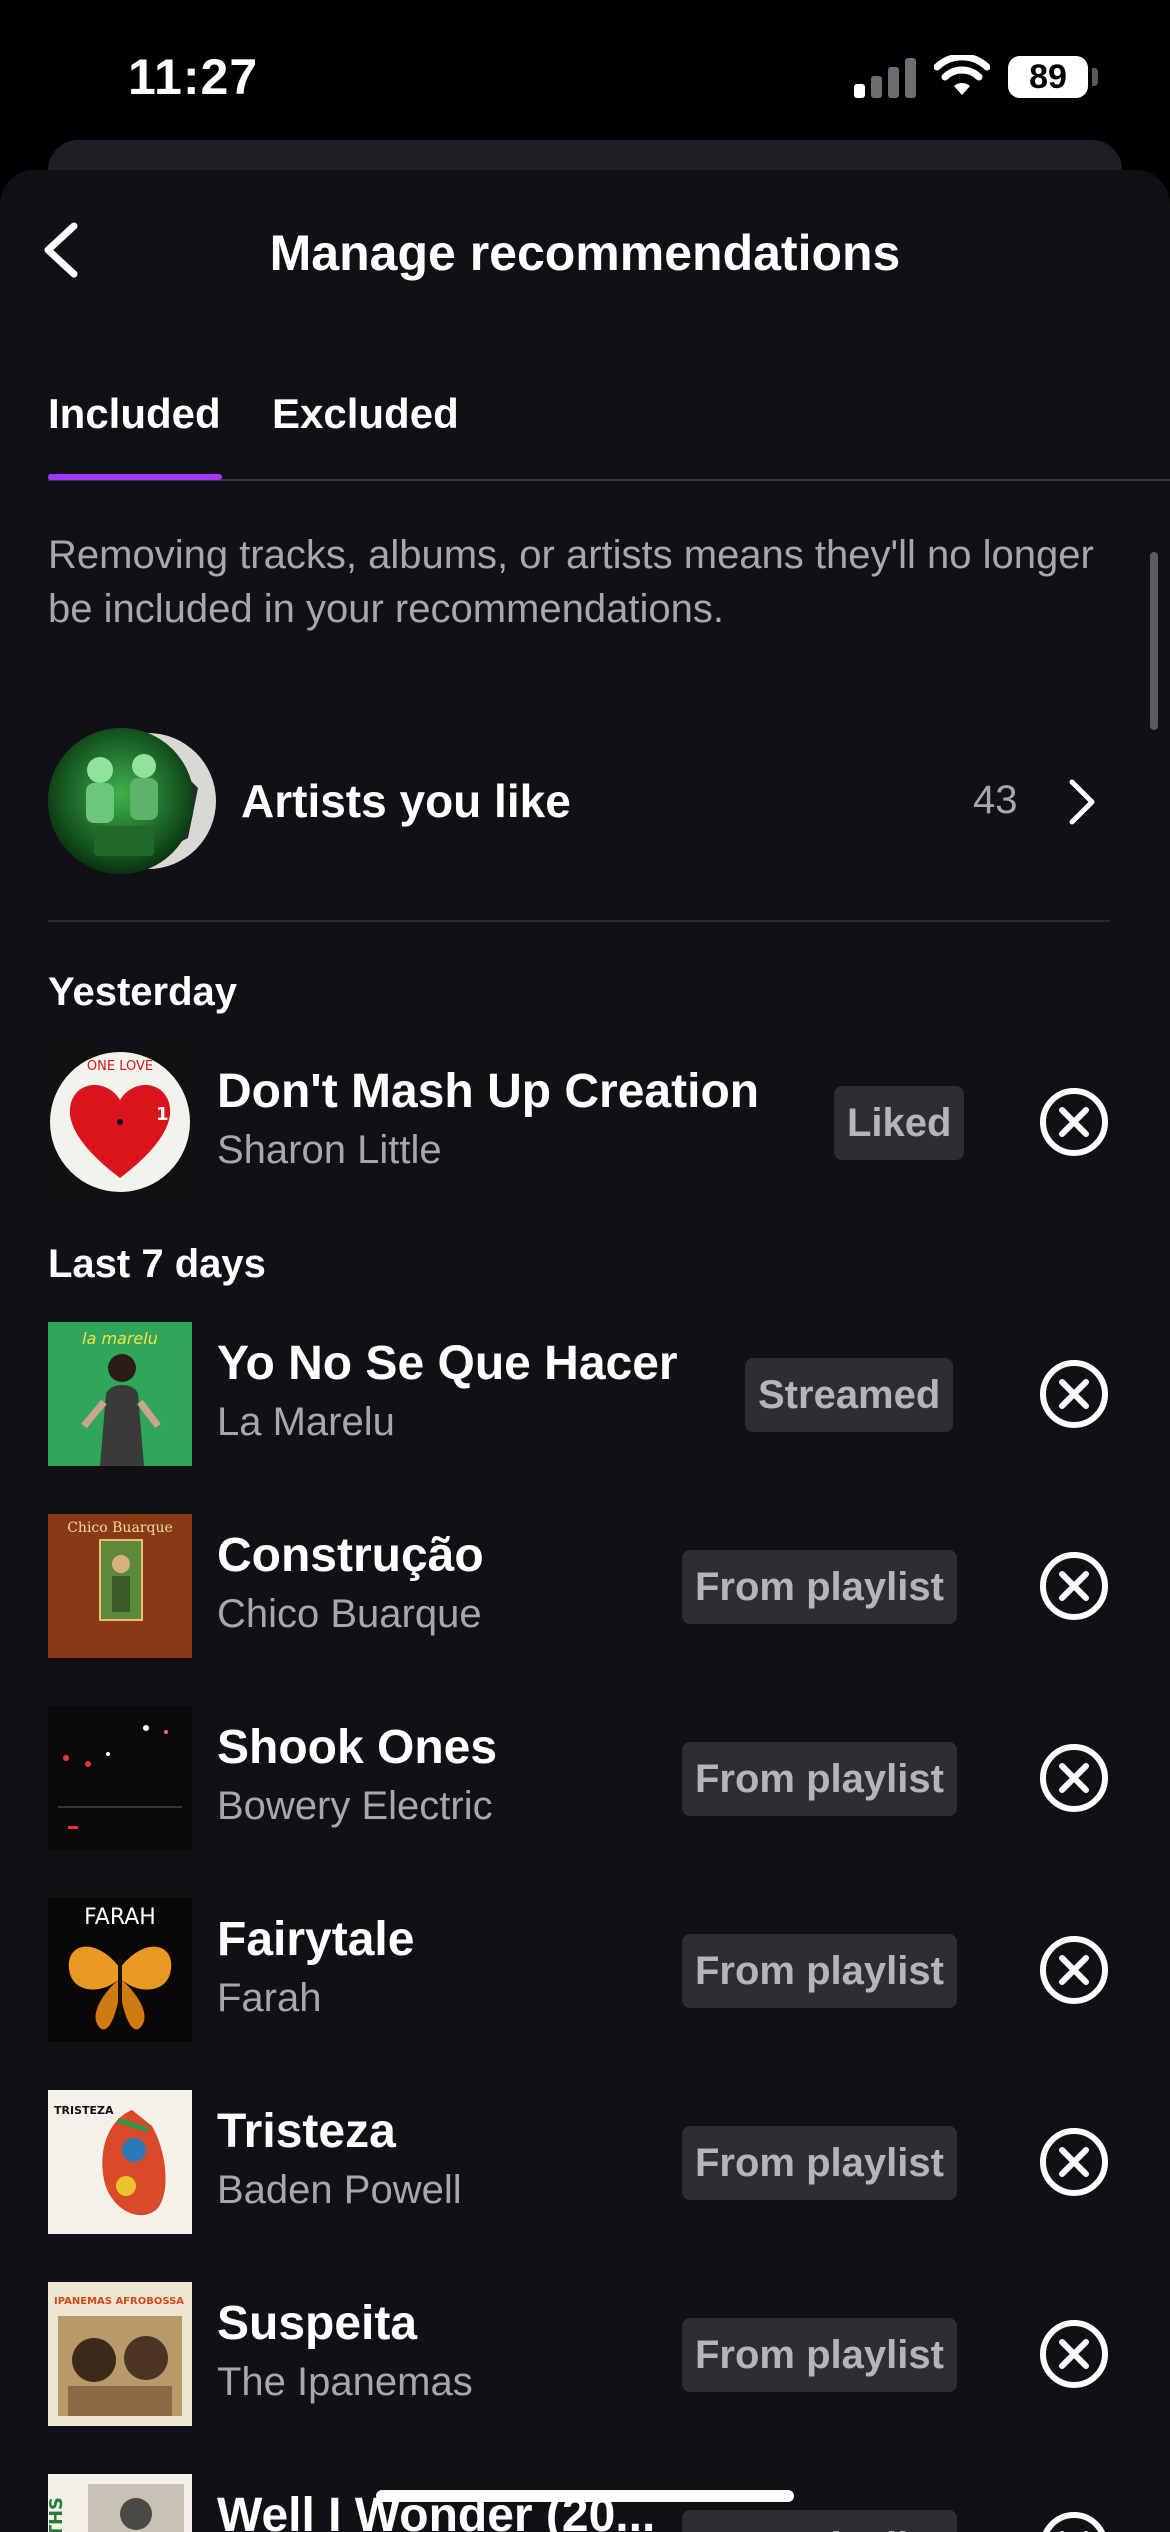 The width and height of the screenshot is (1170, 2532). What do you see at coordinates (585, 425) in the screenshot?
I see `tab-bar: Included Excluded` at bounding box center [585, 425].